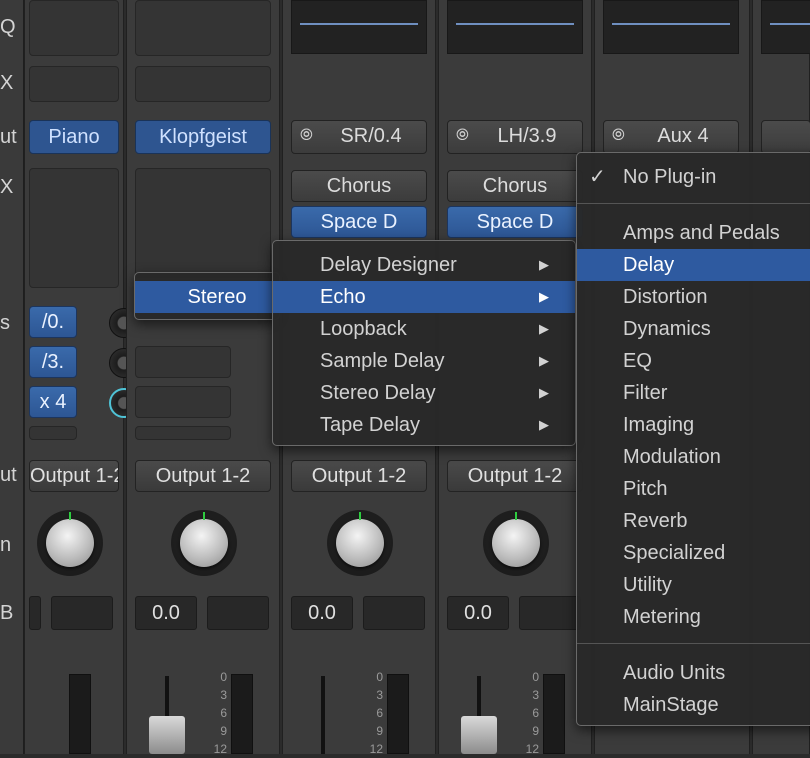  I want to click on menu-item-filter: Filter, so click(693, 393).